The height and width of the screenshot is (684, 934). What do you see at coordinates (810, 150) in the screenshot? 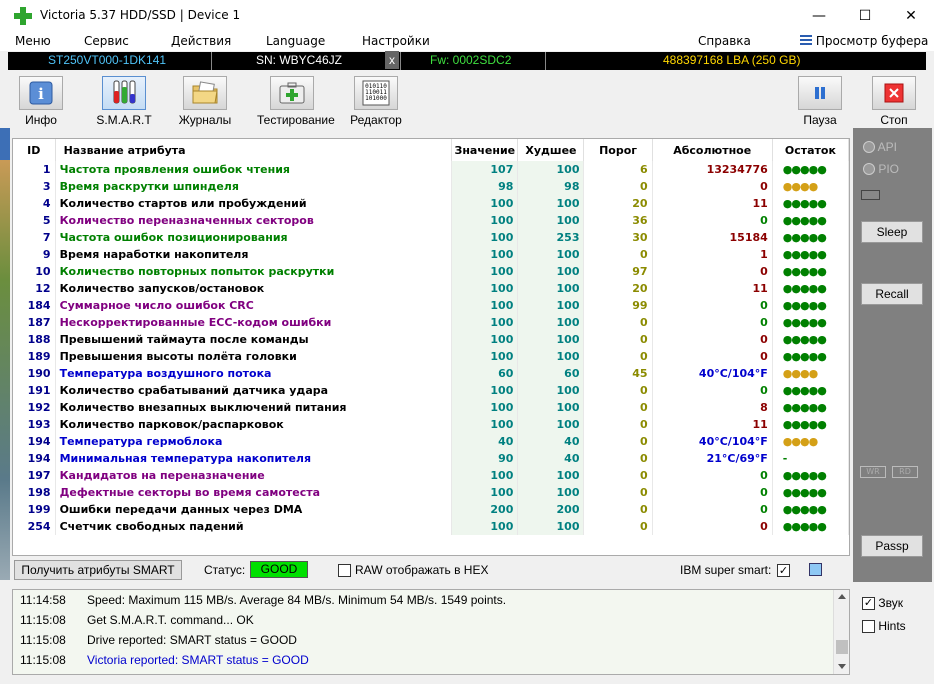
I see `col-header-remain: Остаток` at bounding box center [810, 150].